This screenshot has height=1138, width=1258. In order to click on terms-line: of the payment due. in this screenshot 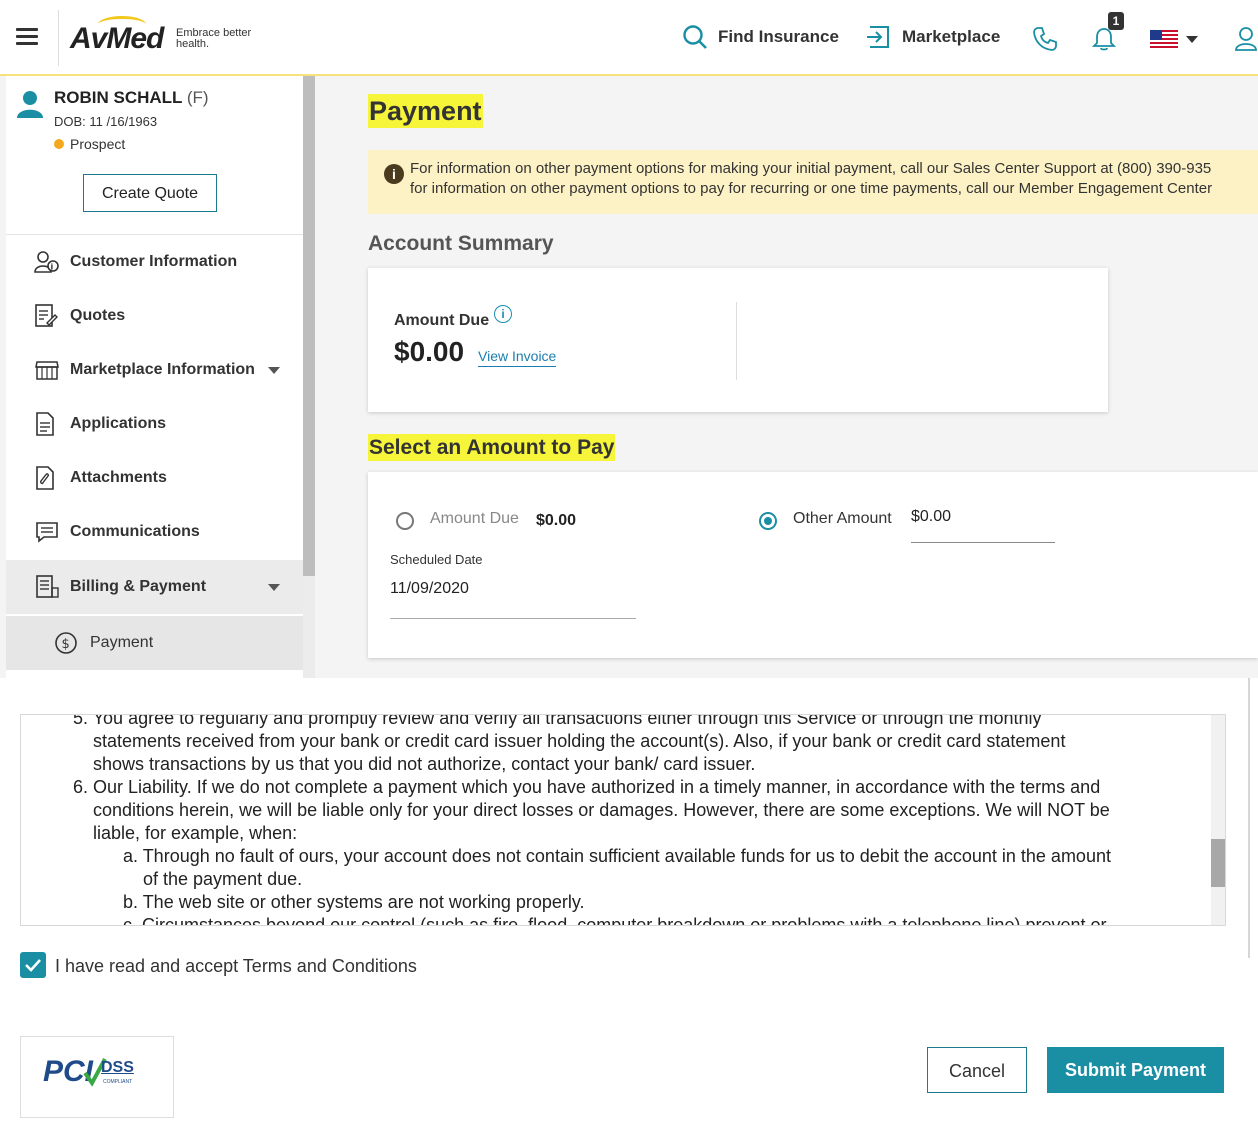, I will do `click(223, 879)`.